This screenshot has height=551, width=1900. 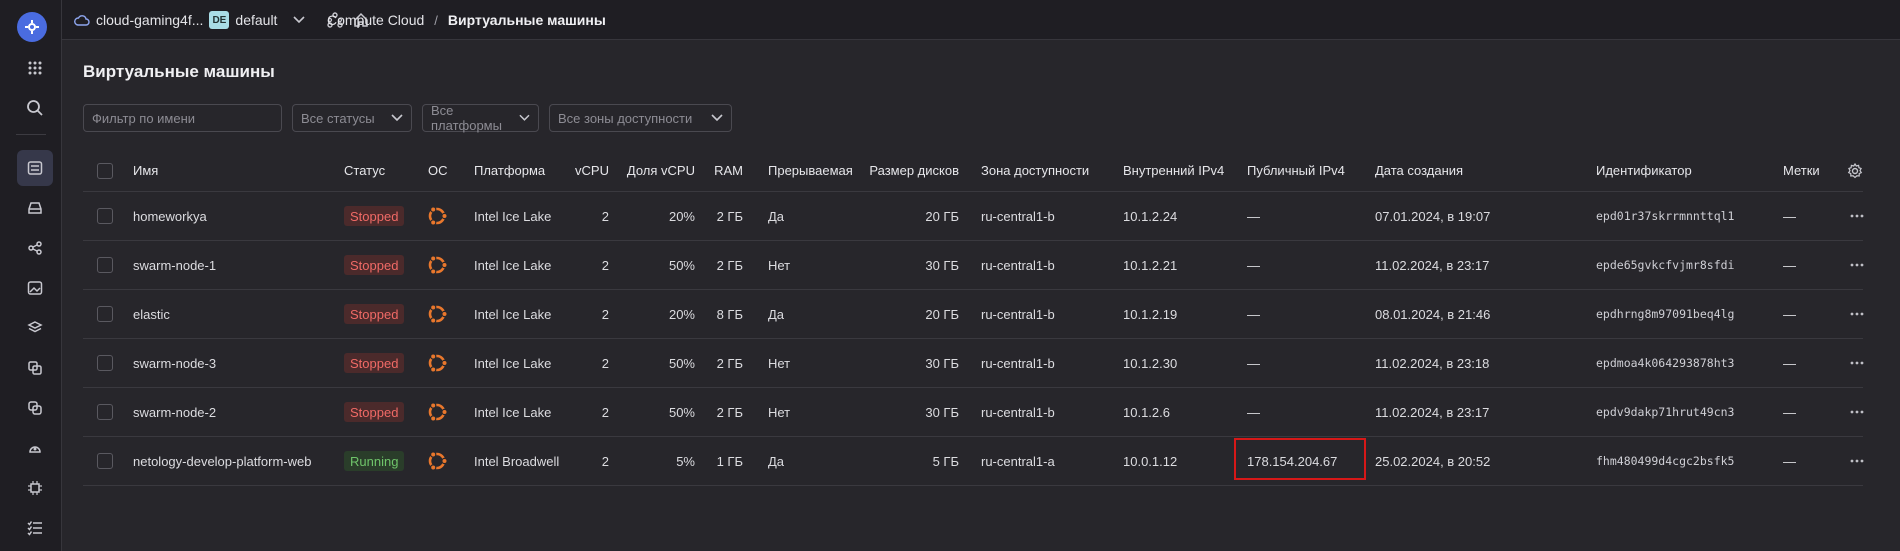 What do you see at coordinates (35, 288) in the screenshot?
I see `image-icon` at bounding box center [35, 288].